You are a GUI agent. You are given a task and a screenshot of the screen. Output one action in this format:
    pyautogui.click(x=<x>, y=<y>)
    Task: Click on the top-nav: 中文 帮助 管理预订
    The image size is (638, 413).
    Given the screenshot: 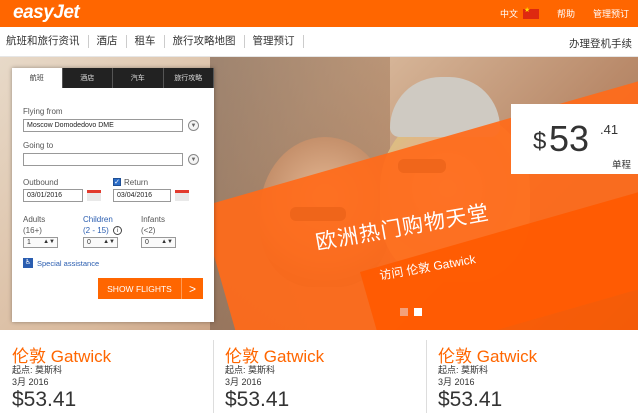 What is the action you would take?
    pyautogui.click(x=564, y=13)
    